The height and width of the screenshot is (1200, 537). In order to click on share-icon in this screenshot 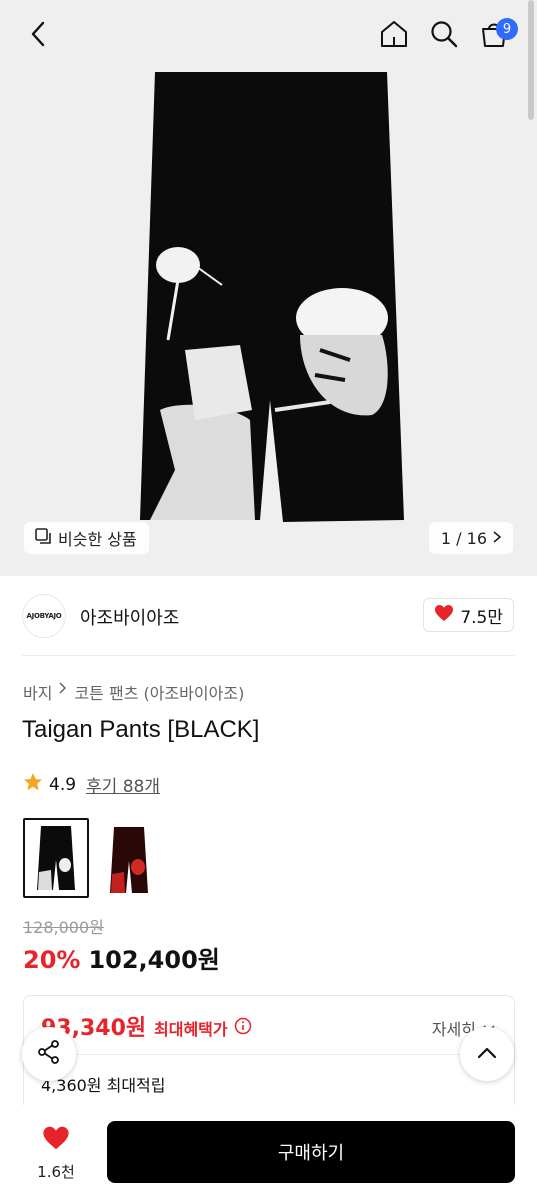, I will do `click(49, 1054)`.